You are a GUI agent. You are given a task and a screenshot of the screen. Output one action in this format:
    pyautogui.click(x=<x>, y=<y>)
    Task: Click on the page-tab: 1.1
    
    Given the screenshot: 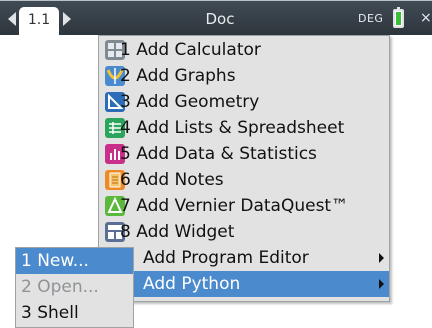 What is the action you would take?
    pyautogui.click(x=39, y=21)
    